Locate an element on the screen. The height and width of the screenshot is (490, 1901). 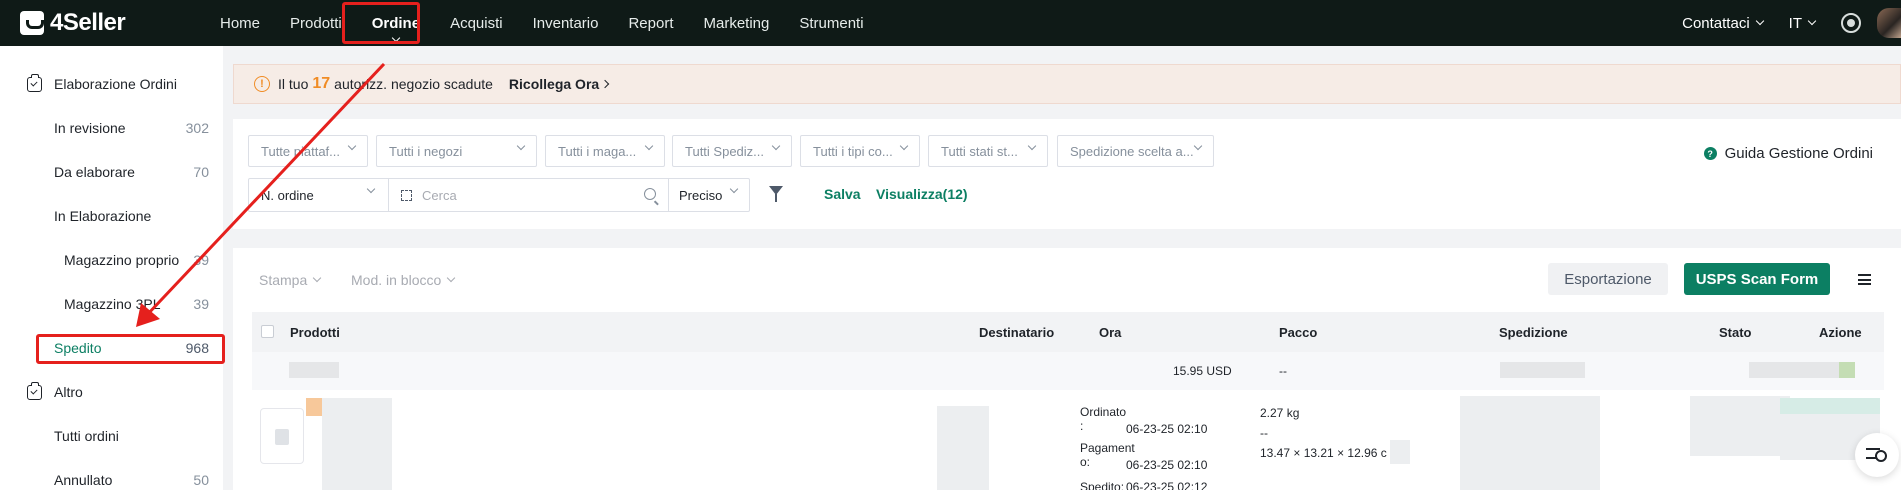
guide-label: Guida Gestione Ordini is located at coordinates (1798, 153).